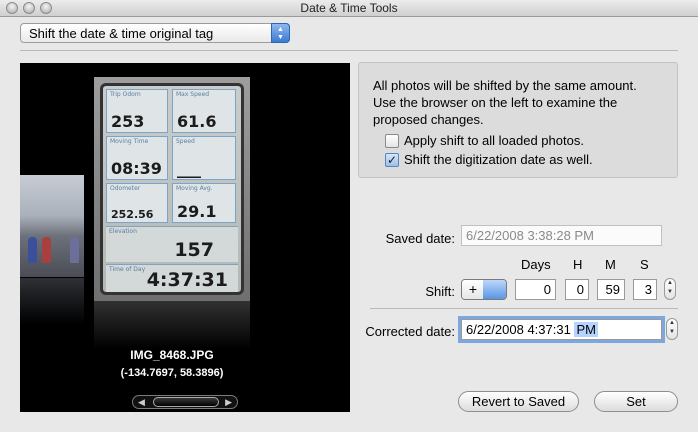 The height and width of the screenshot is (432, 698). Describe the element at coordinates (141, 402) in the screenshot. I see `scroll-left-icon: ◀` at that location.